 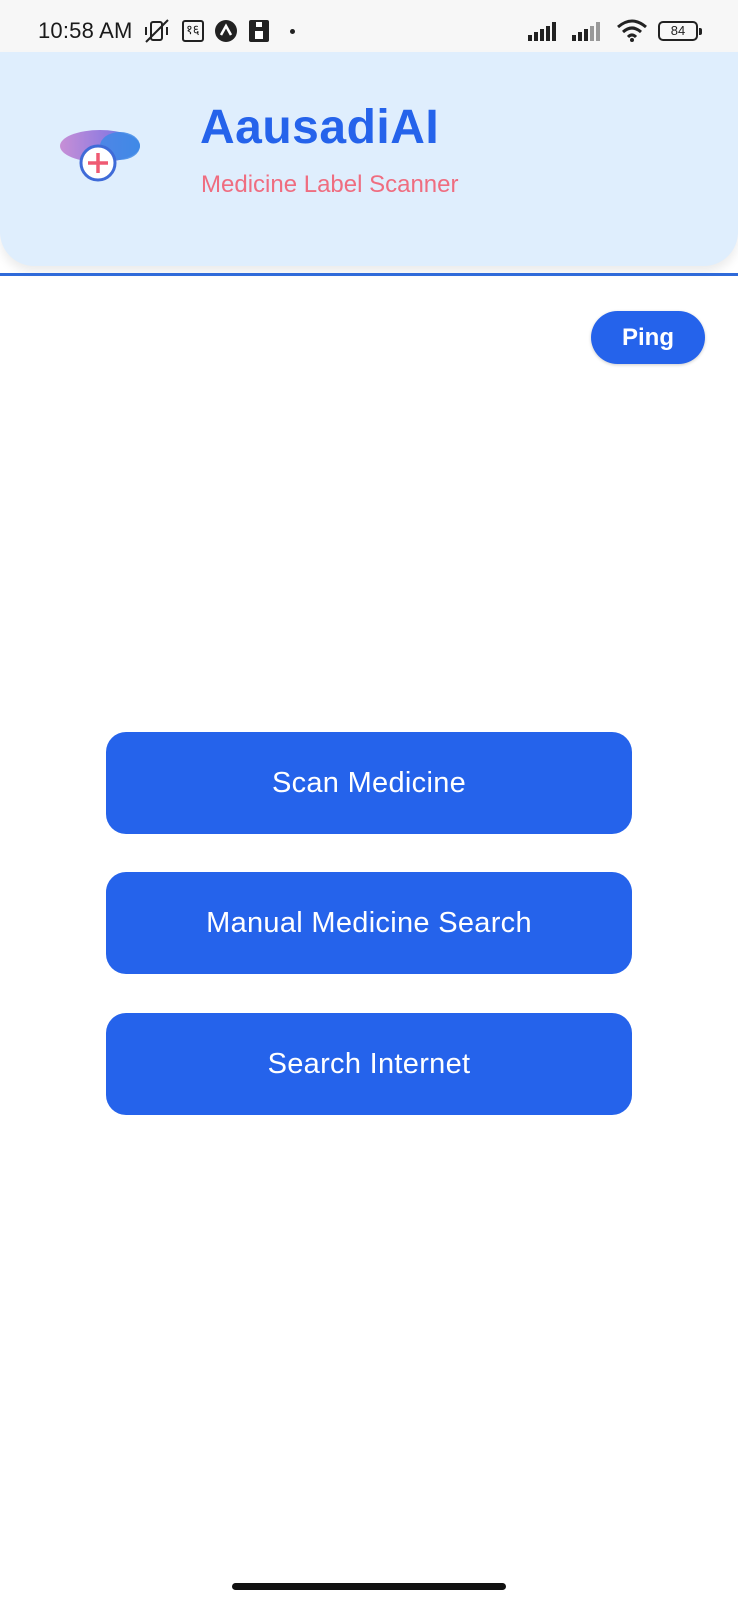 What do you see at coordinates (259, 31) in the screenshot?
I see `sim-card-icon` at bounding box center [259, 31].